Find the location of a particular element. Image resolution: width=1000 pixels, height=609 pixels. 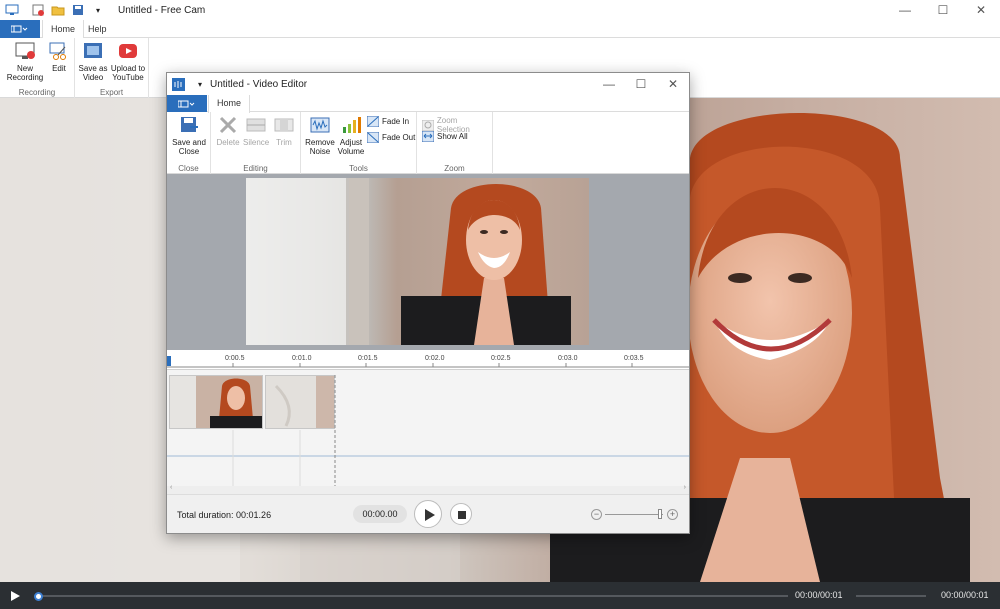

delete-button: Delete is located at coordinates (228, 131).